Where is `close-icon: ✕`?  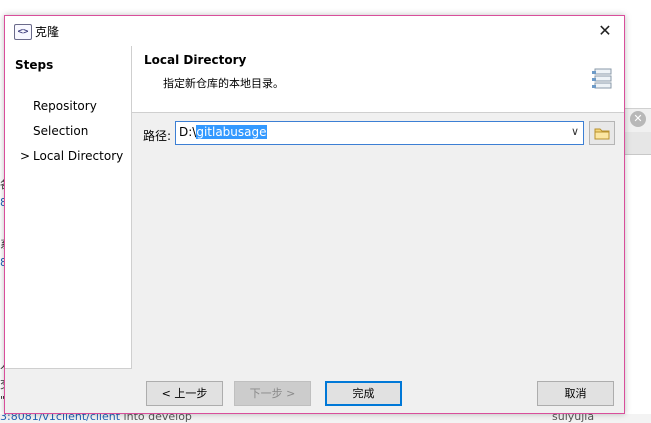
close-icon: ✕ is located at coordinates (605, 30).